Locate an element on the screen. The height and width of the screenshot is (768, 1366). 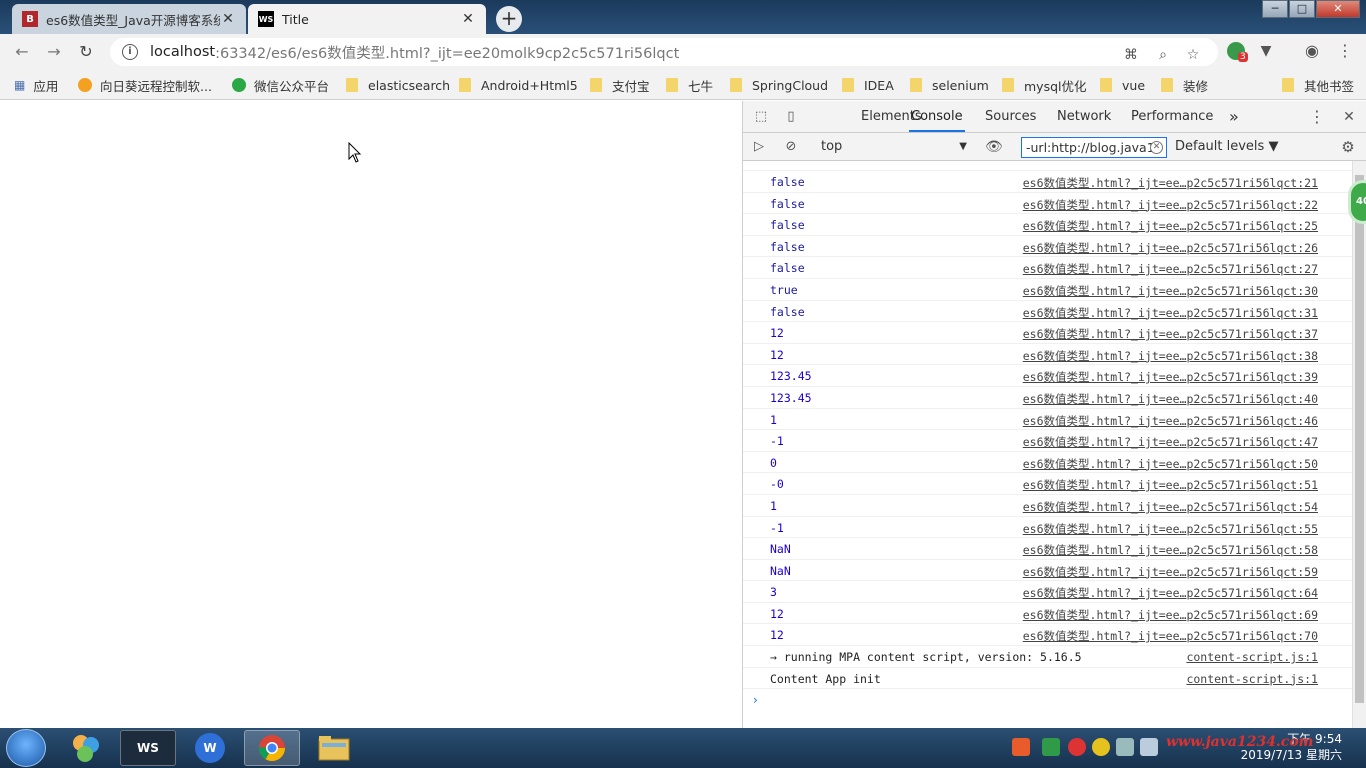
blog-favicon-icon: B is located at coordinates (30, 19).